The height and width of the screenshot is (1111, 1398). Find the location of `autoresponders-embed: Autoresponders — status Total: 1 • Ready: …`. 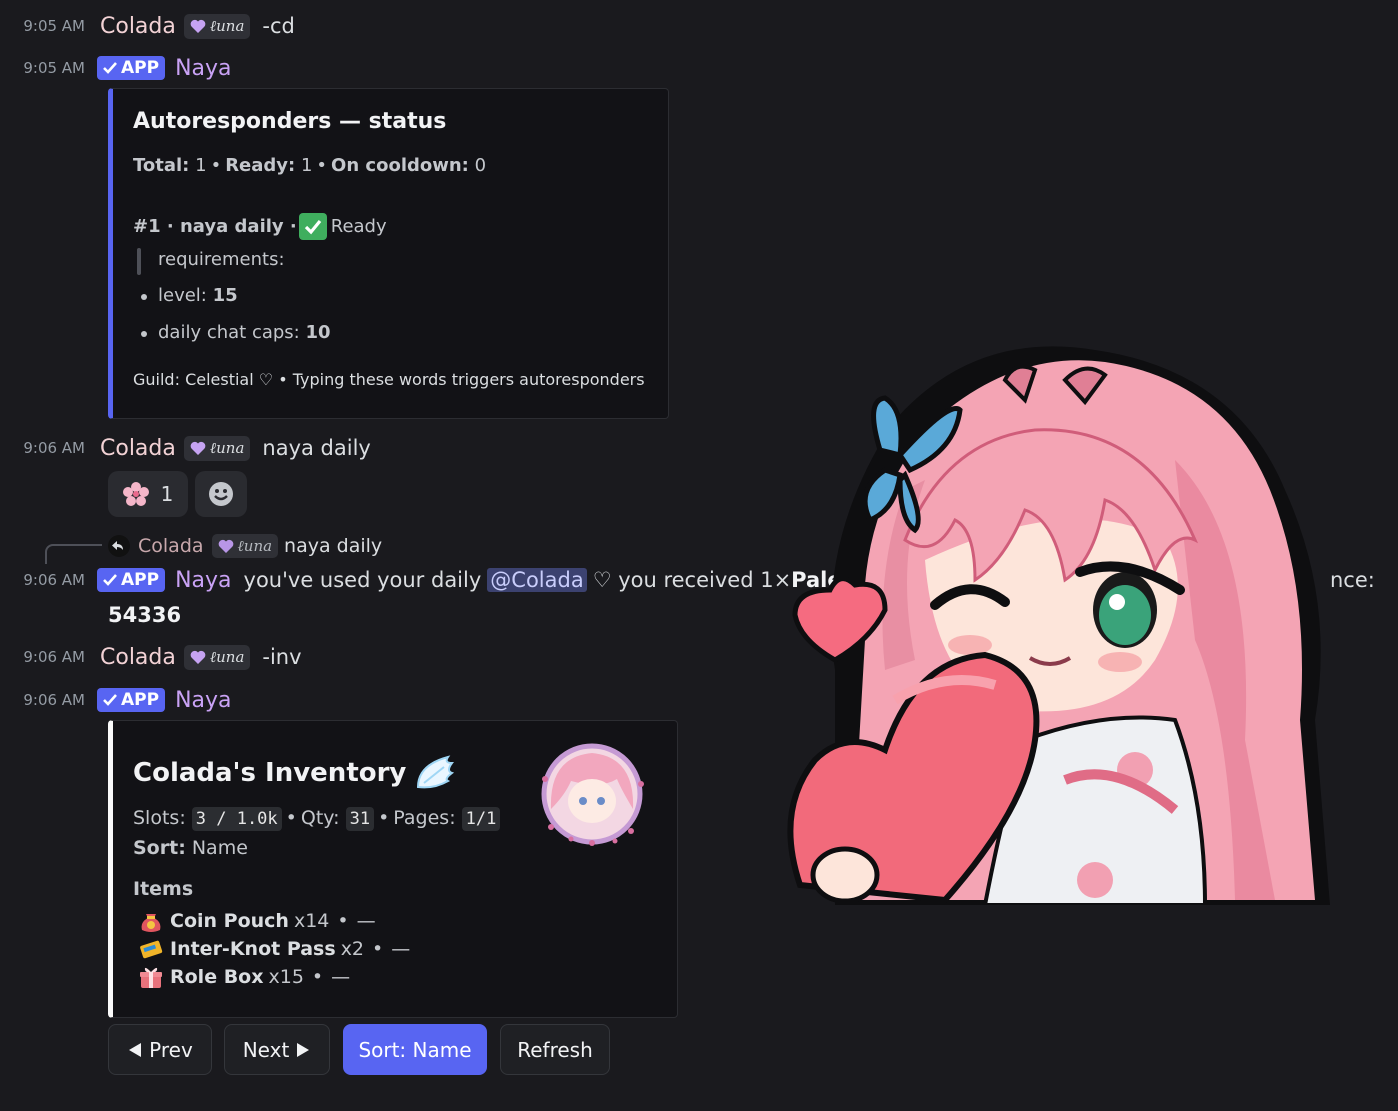

autoresponders-embed: Autoresponders — status Total: 1 • Ready: … is located at coordinates (388, 253).